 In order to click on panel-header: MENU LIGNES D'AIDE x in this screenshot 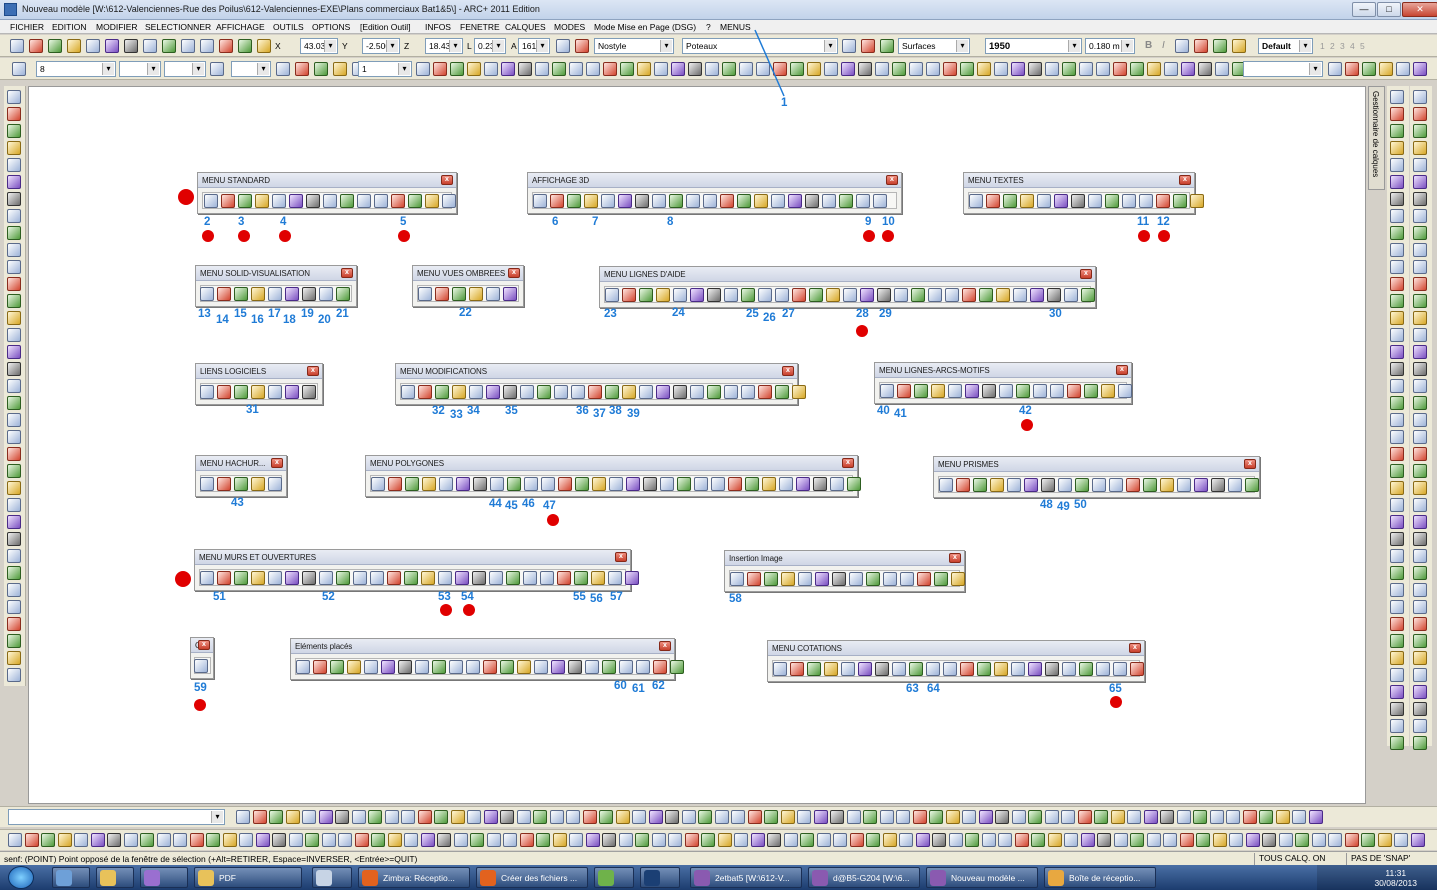, I will do `click(847, 274)`.